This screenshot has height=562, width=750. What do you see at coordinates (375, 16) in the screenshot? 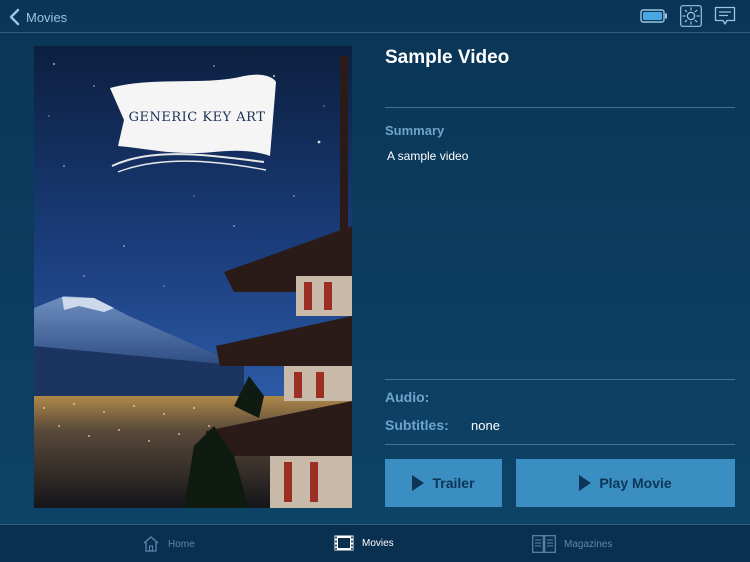
I see `navigation-bar: Movies` at bounding box center [375, 16].